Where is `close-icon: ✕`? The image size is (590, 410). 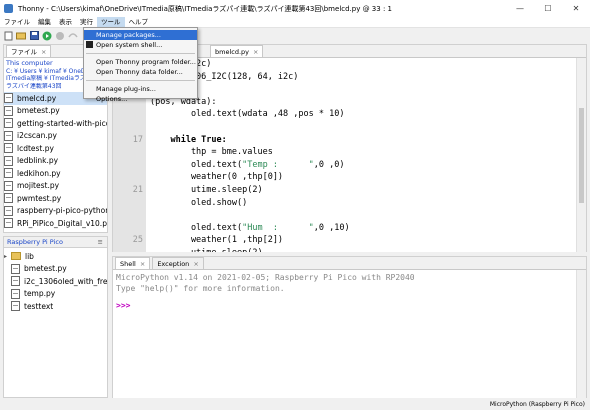
close-icon: ✕ is located at coordinates (576, 8).